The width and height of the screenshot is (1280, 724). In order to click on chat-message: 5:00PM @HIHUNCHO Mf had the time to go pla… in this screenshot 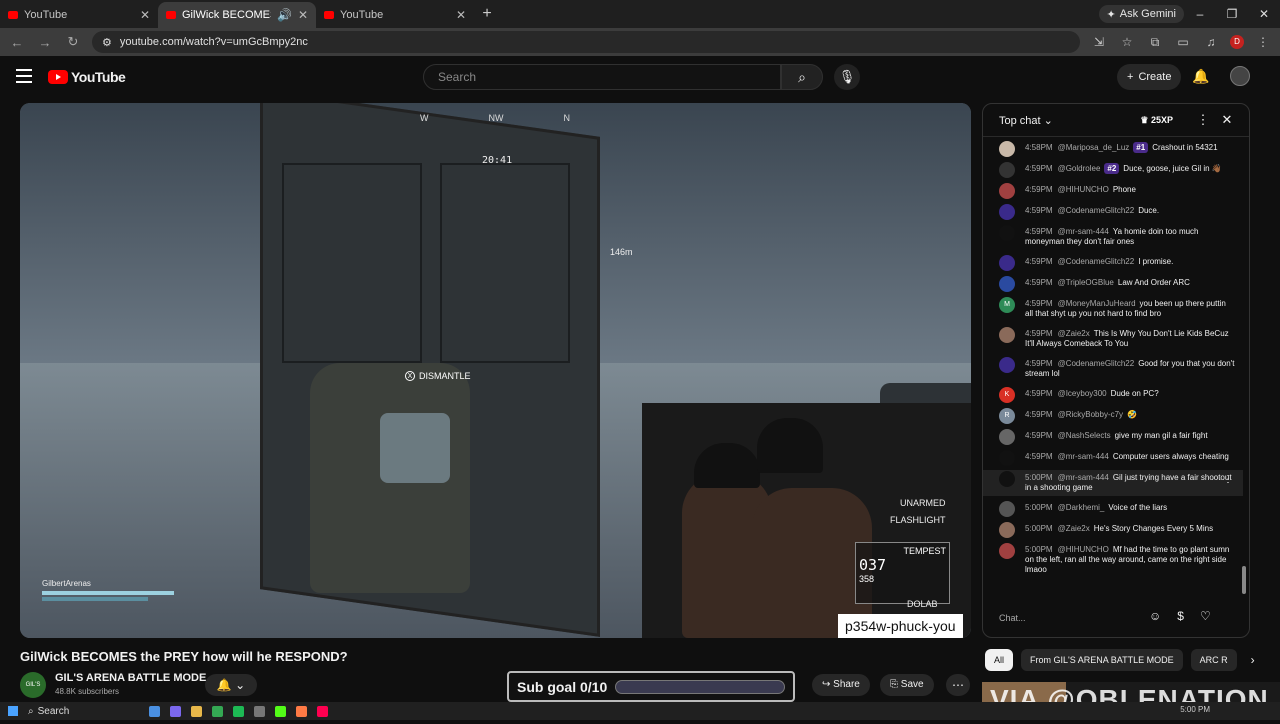, I will do `click(1113, 560)`.